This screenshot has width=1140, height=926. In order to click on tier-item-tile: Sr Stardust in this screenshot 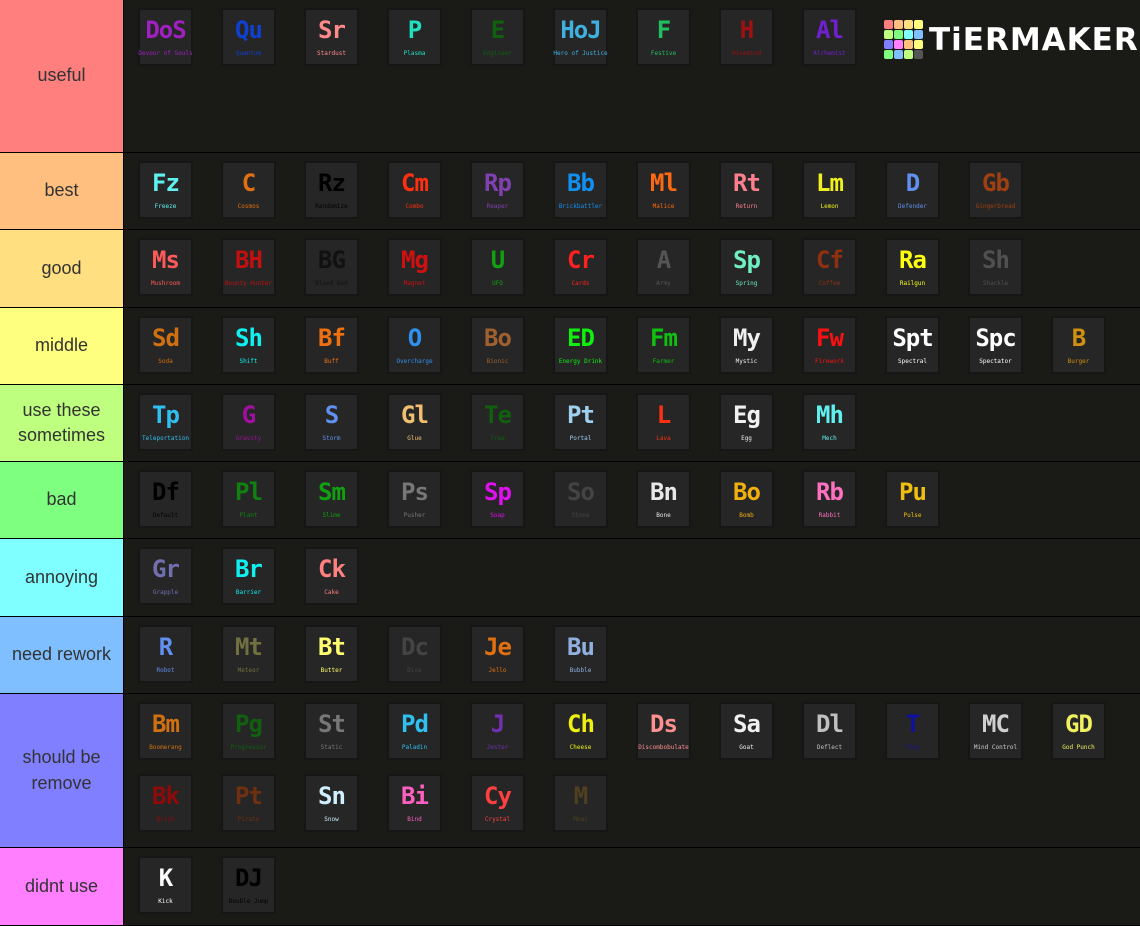, I will do `click(331, 37)`.